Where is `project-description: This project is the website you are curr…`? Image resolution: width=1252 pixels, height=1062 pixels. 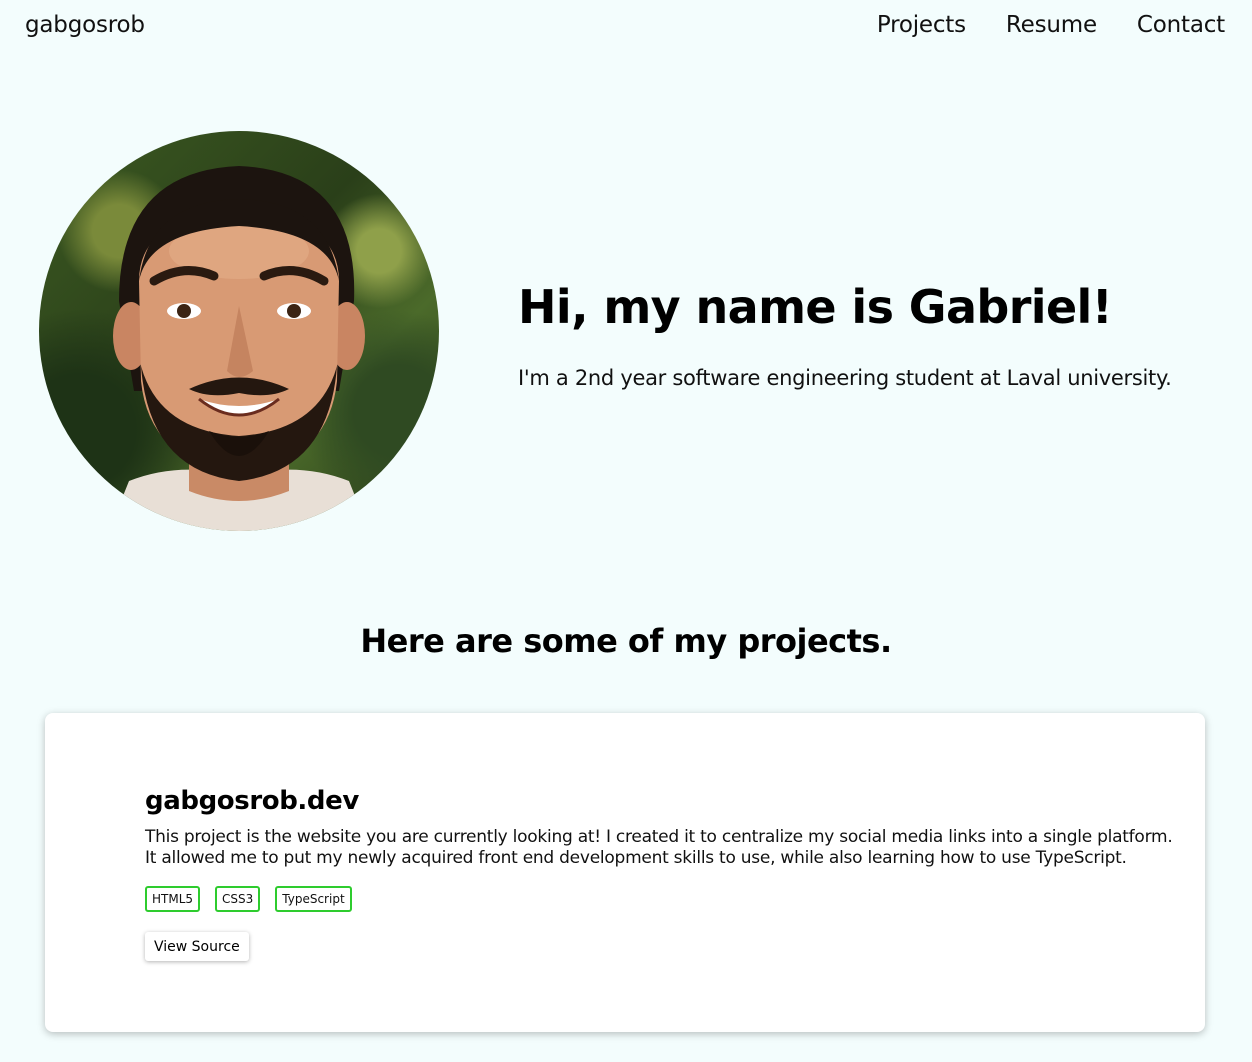 project-description: This project is the website you are curr… is located at coordinates (659, 847).